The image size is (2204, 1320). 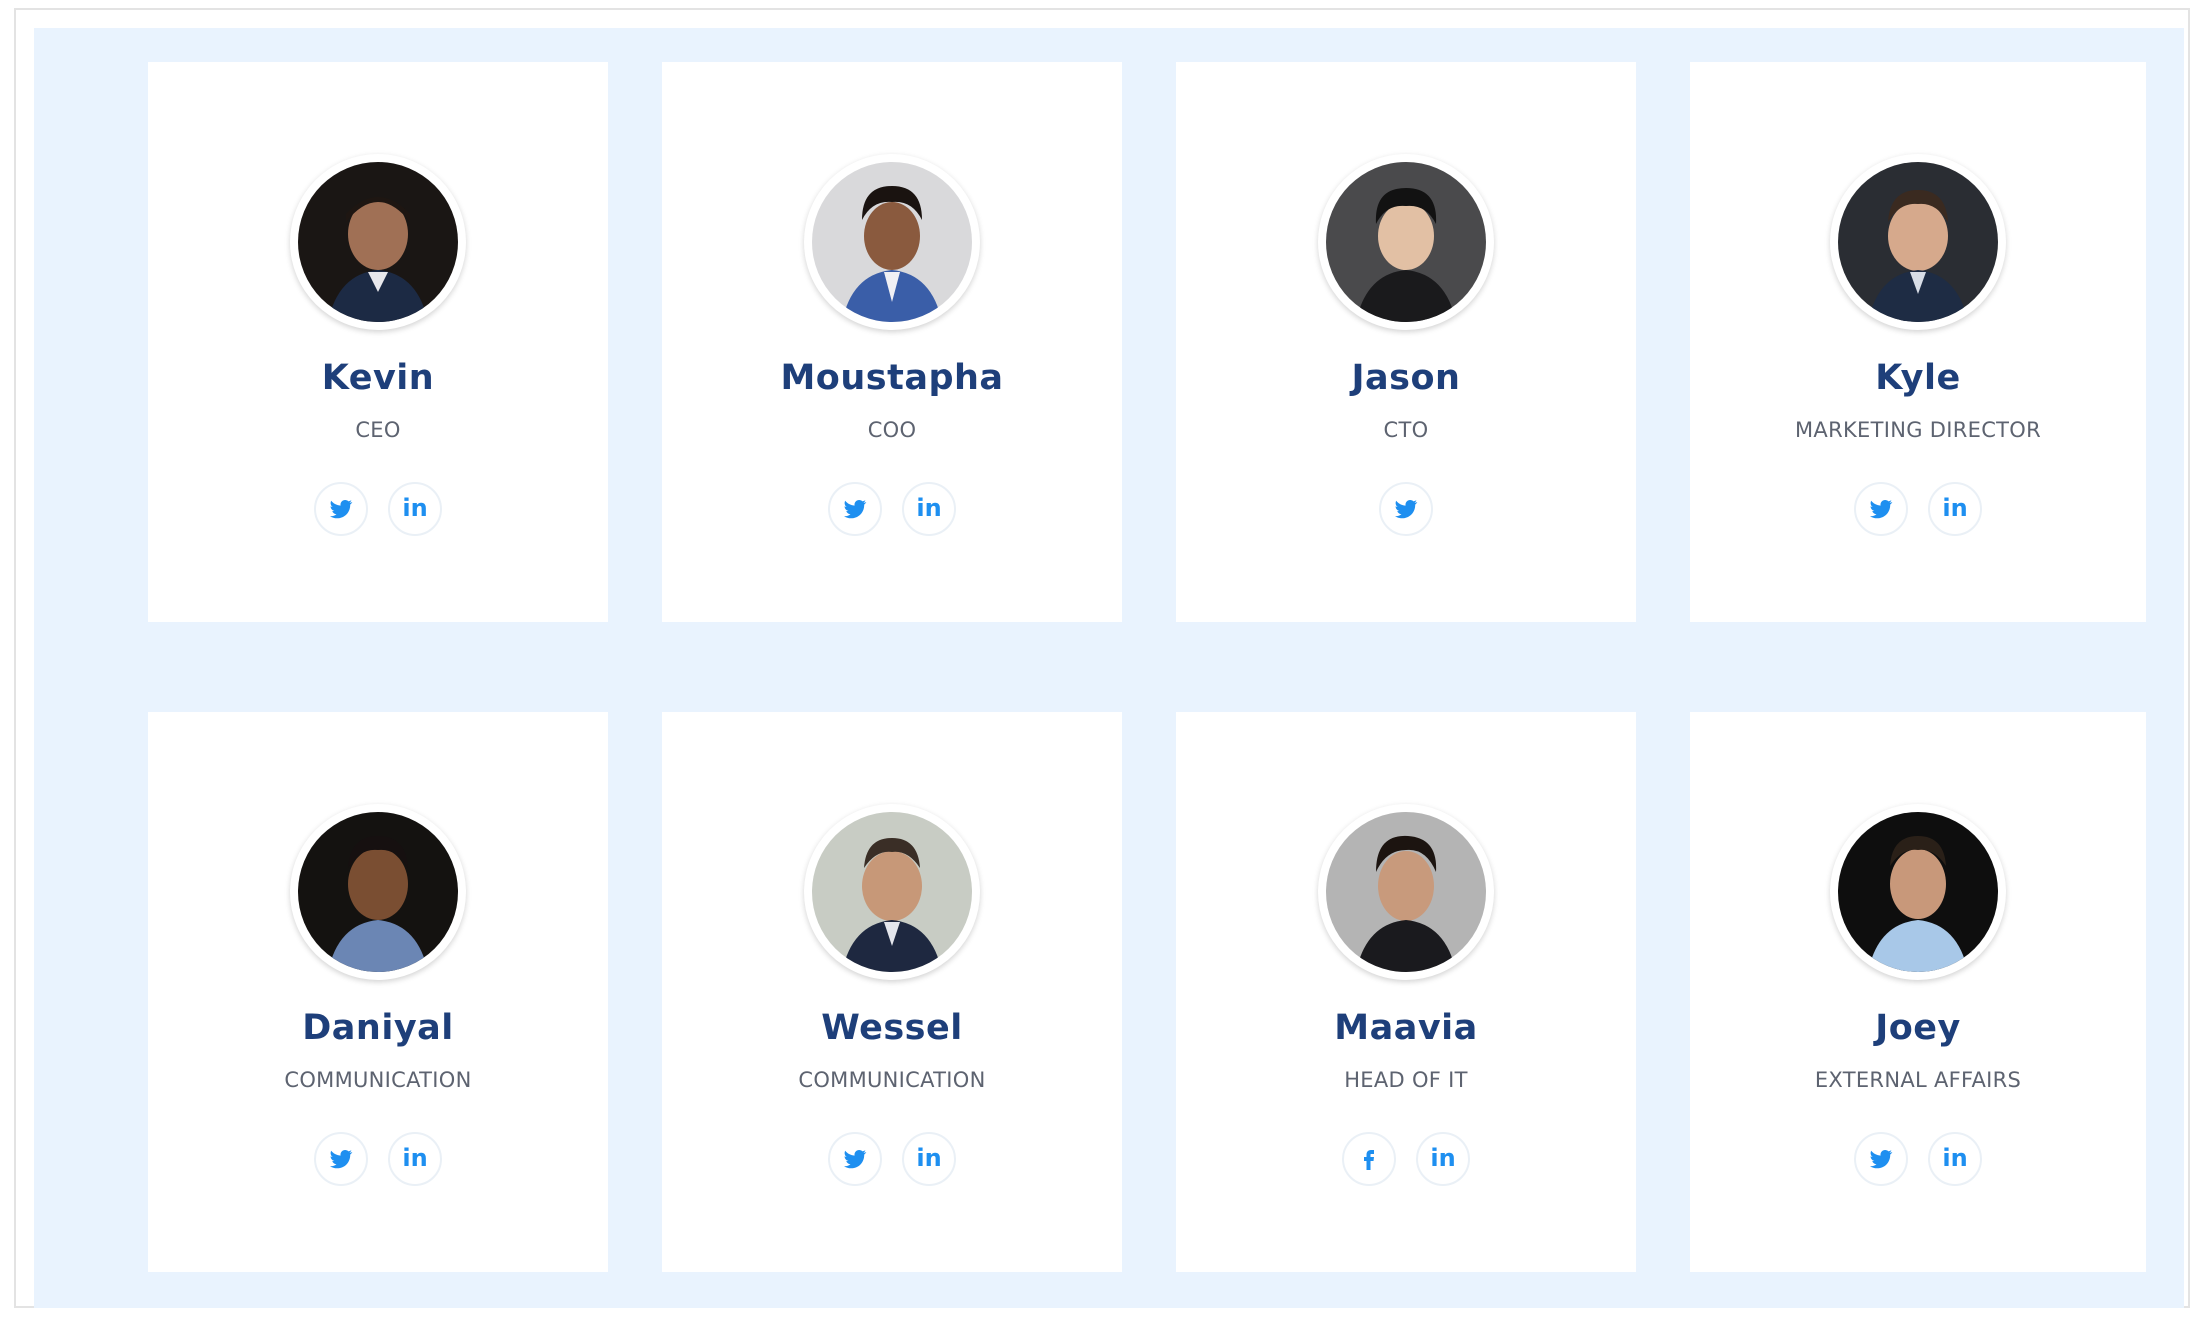 I want to click on member-role: CEO, so click(x=378, y=430).